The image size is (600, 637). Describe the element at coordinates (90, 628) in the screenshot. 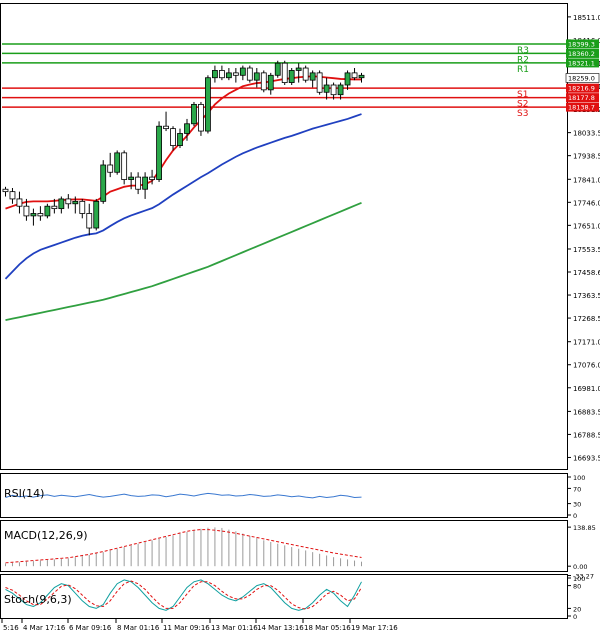

I see `x-tick-label: 6 Mar 09:16` at that location.